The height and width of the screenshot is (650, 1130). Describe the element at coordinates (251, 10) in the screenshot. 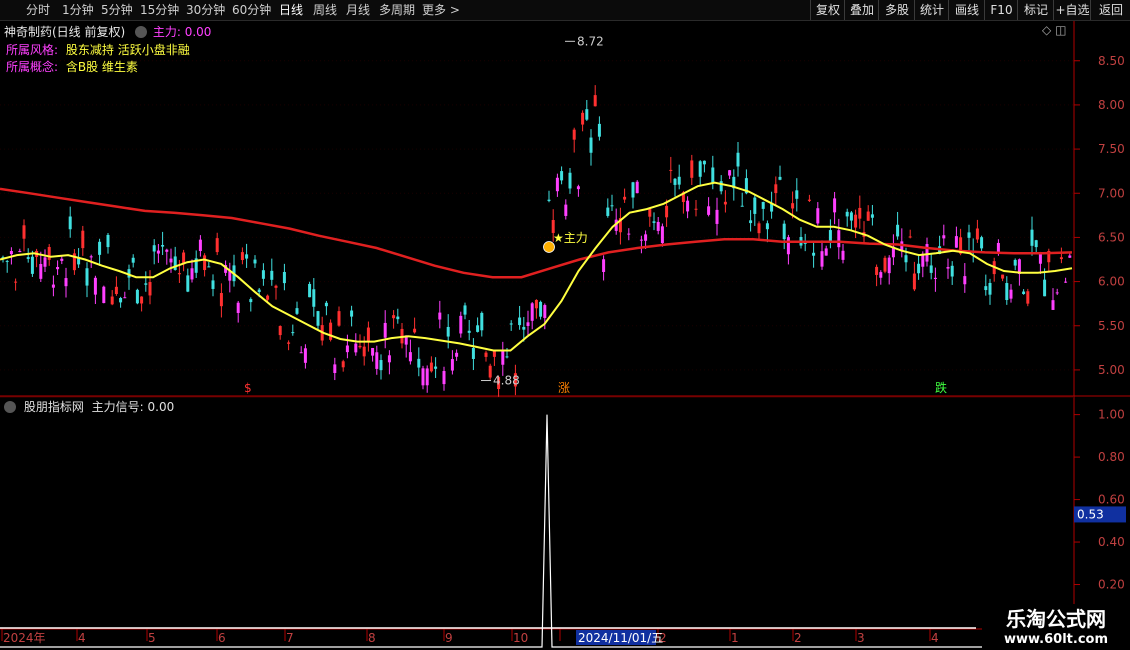

I see `period-tab: 60分钟` at that location.